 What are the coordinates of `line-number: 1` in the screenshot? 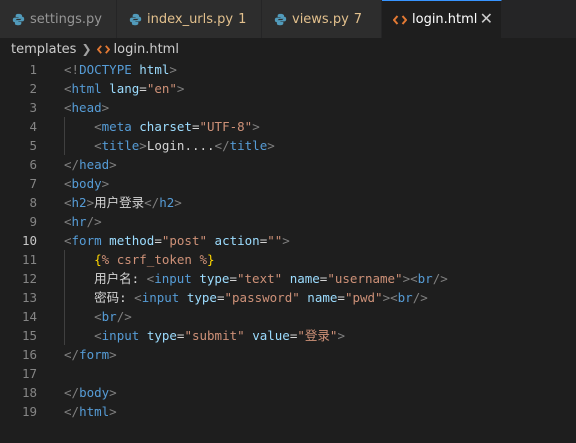 It's located at (33, 69).